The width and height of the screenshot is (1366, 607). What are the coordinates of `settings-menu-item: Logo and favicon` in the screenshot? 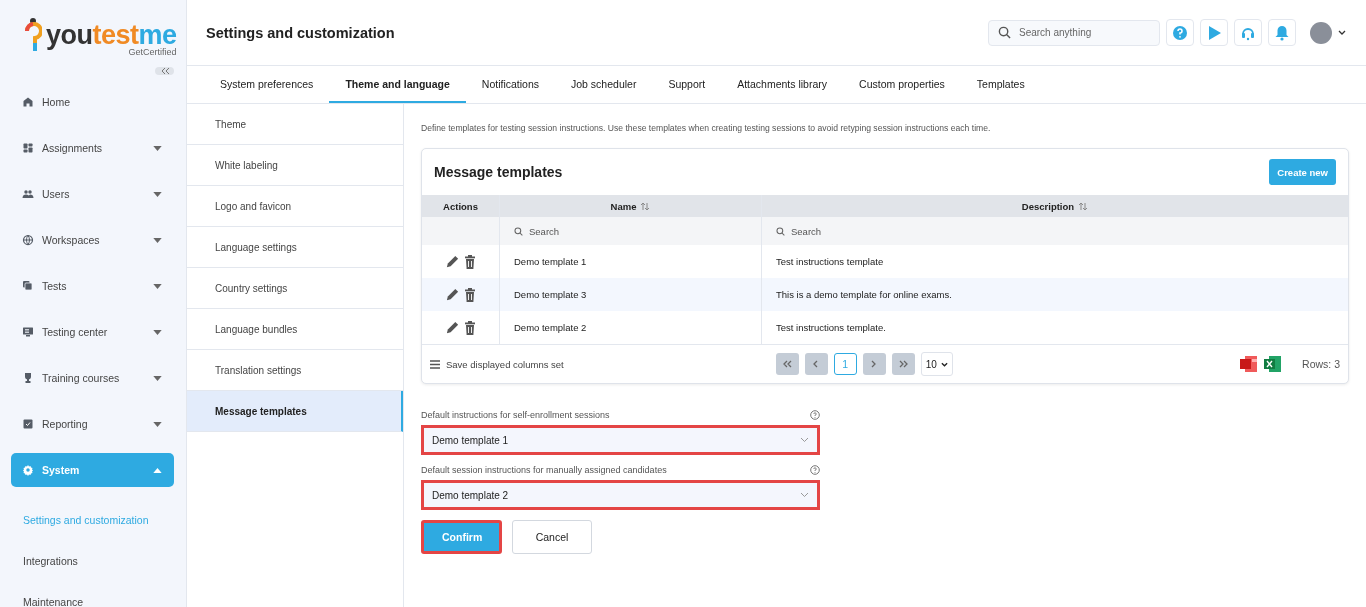 It's located at (295, 206).